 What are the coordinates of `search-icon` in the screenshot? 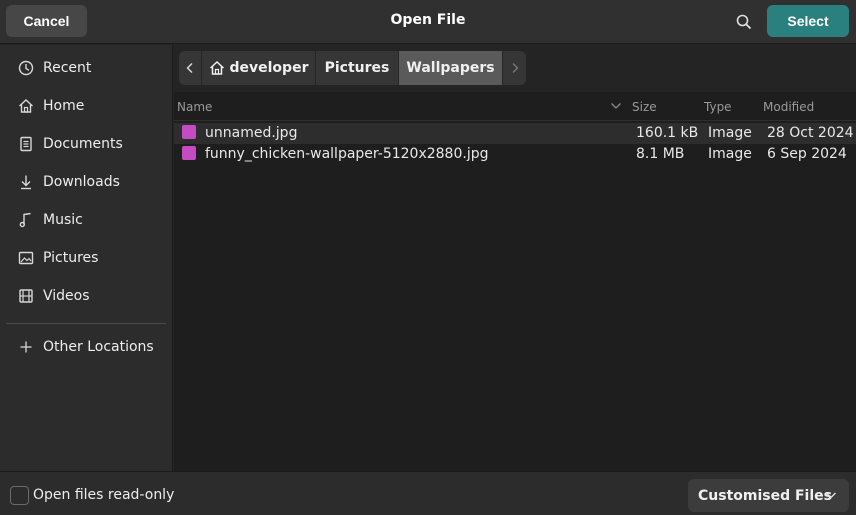 It's located at (744, 22).